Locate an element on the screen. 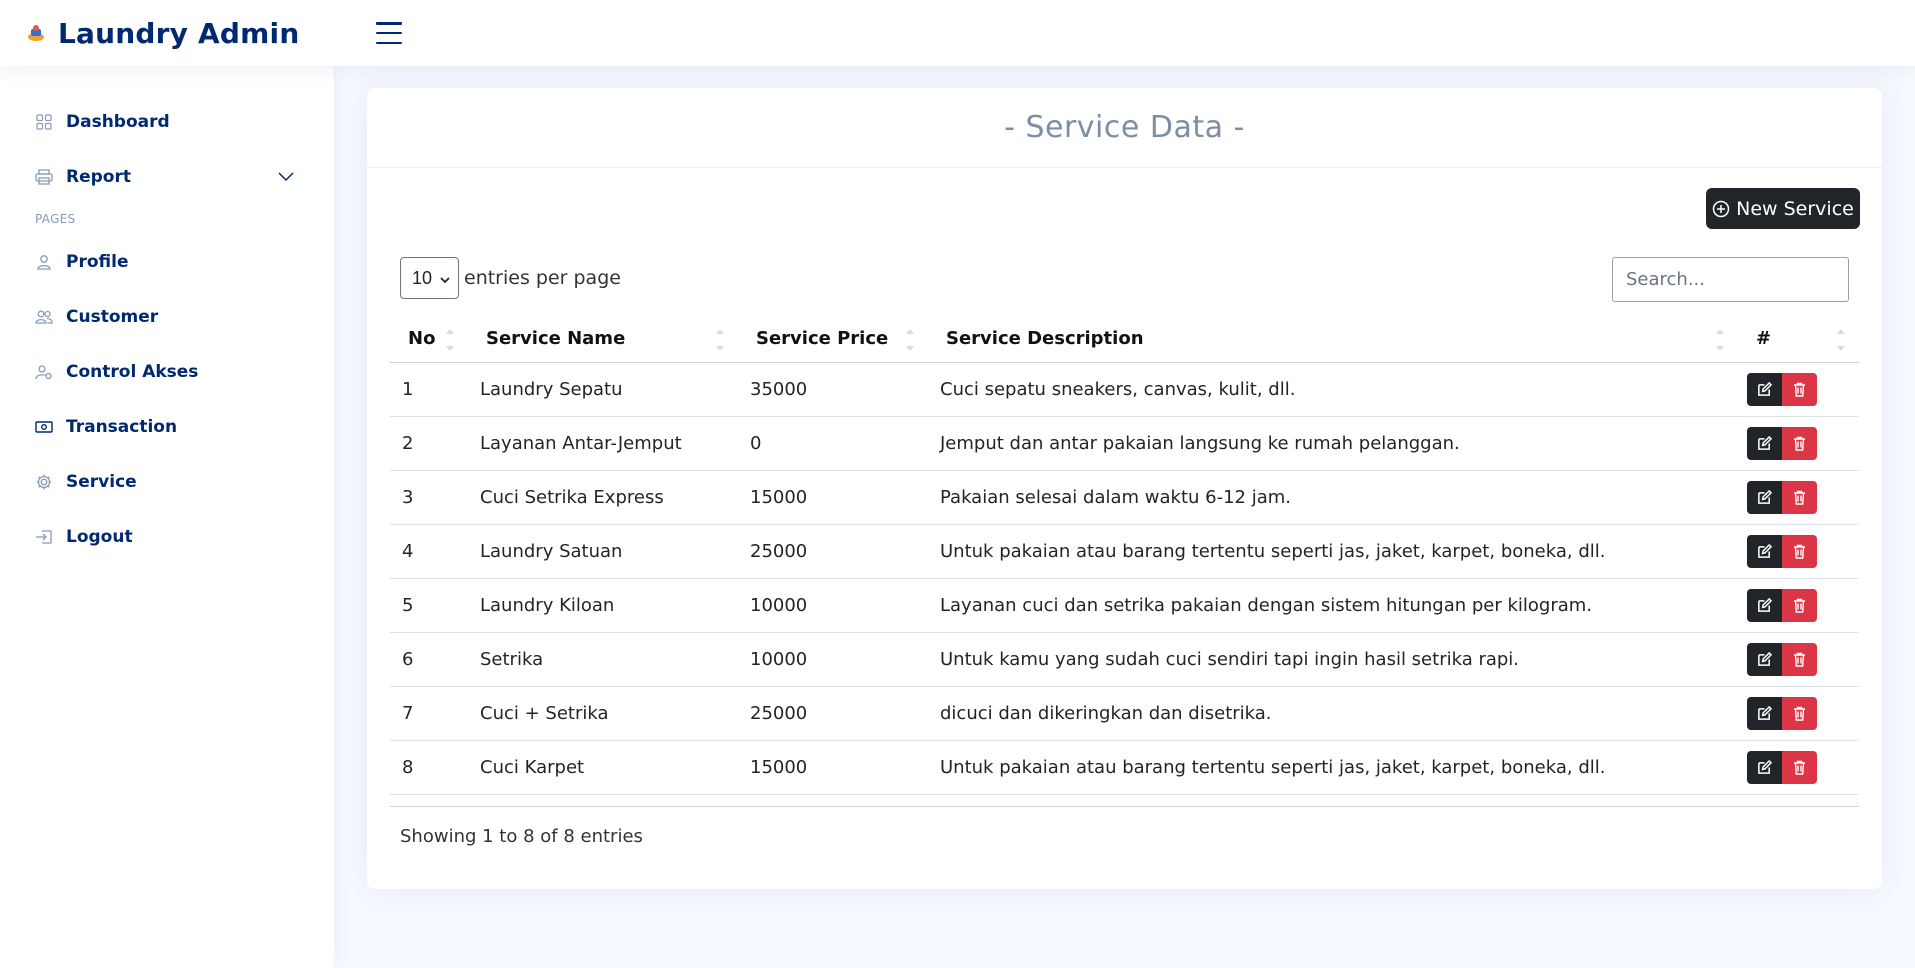 The image size is (1915, 968). grid-icon is located at coordinates (44, 122).